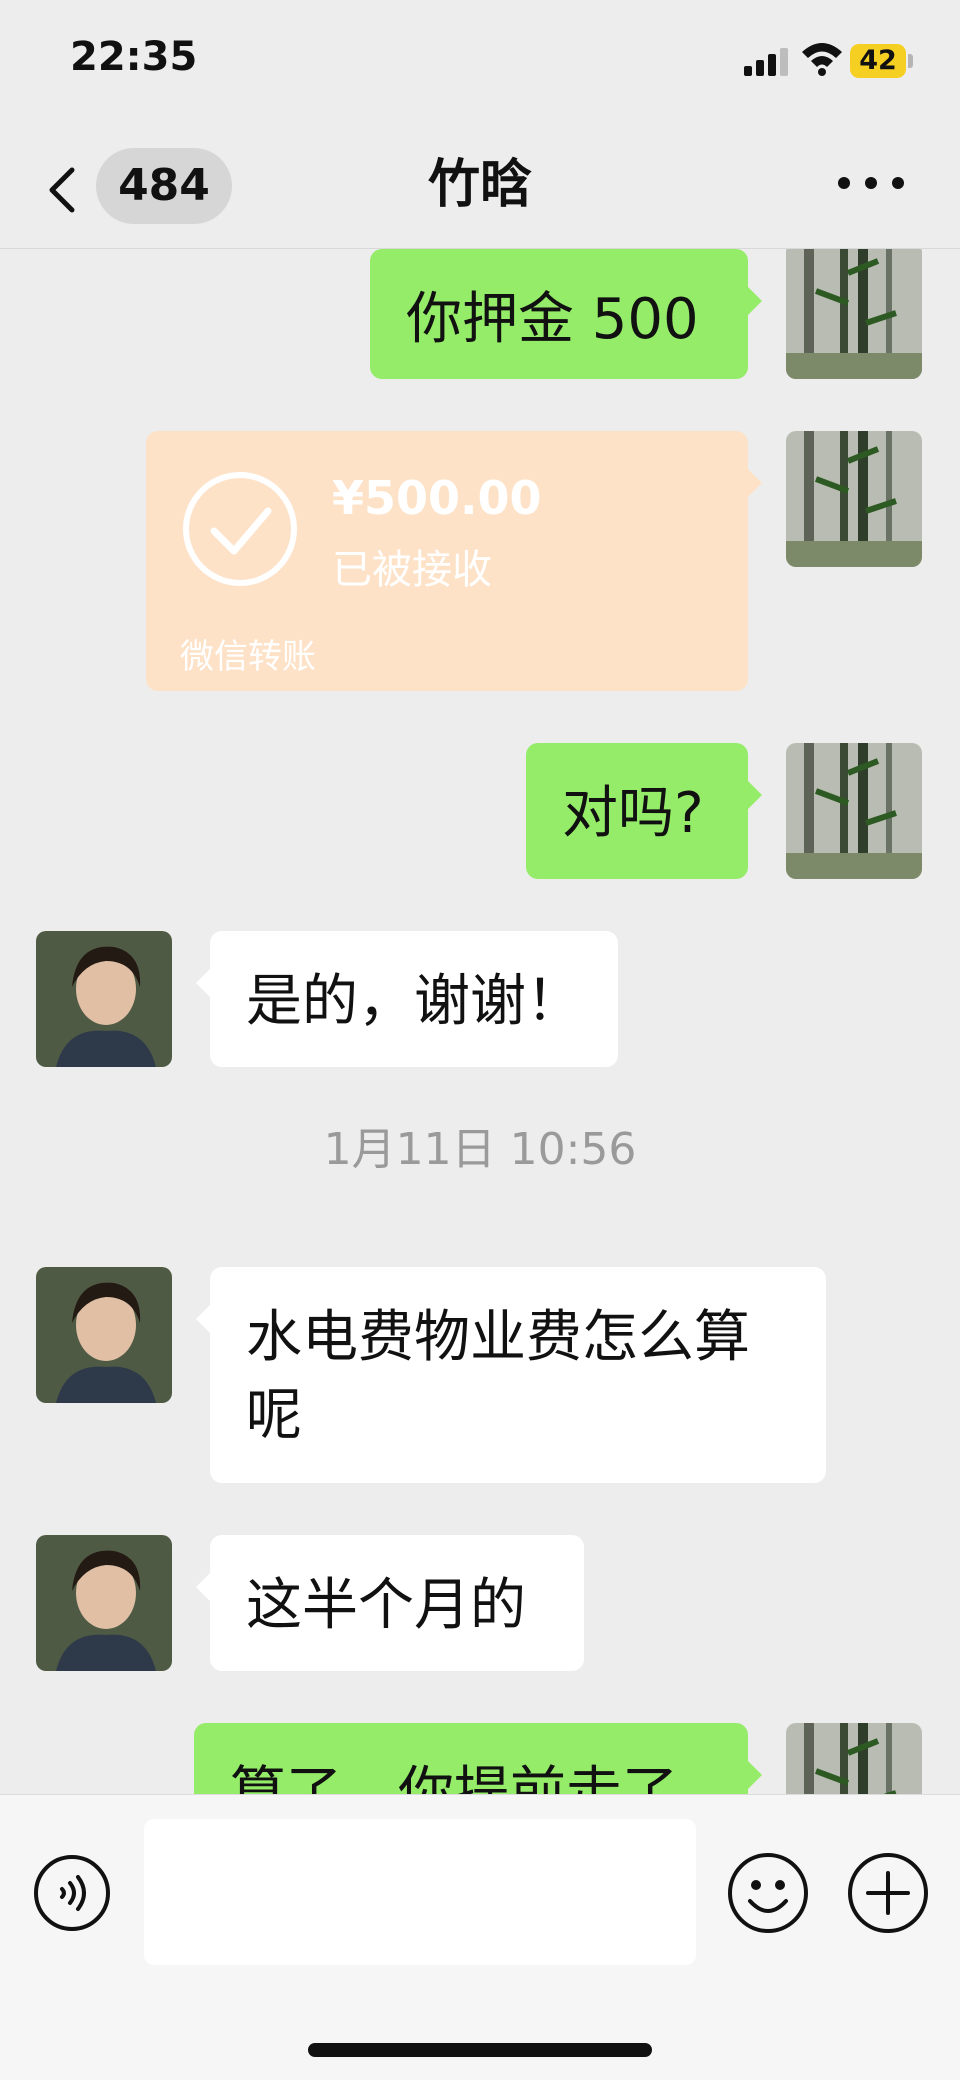  Describe the element at coordinates (478, 1758) in the screenshot. I see `message-bubble-sent: 算了，你提前走了` at that location.